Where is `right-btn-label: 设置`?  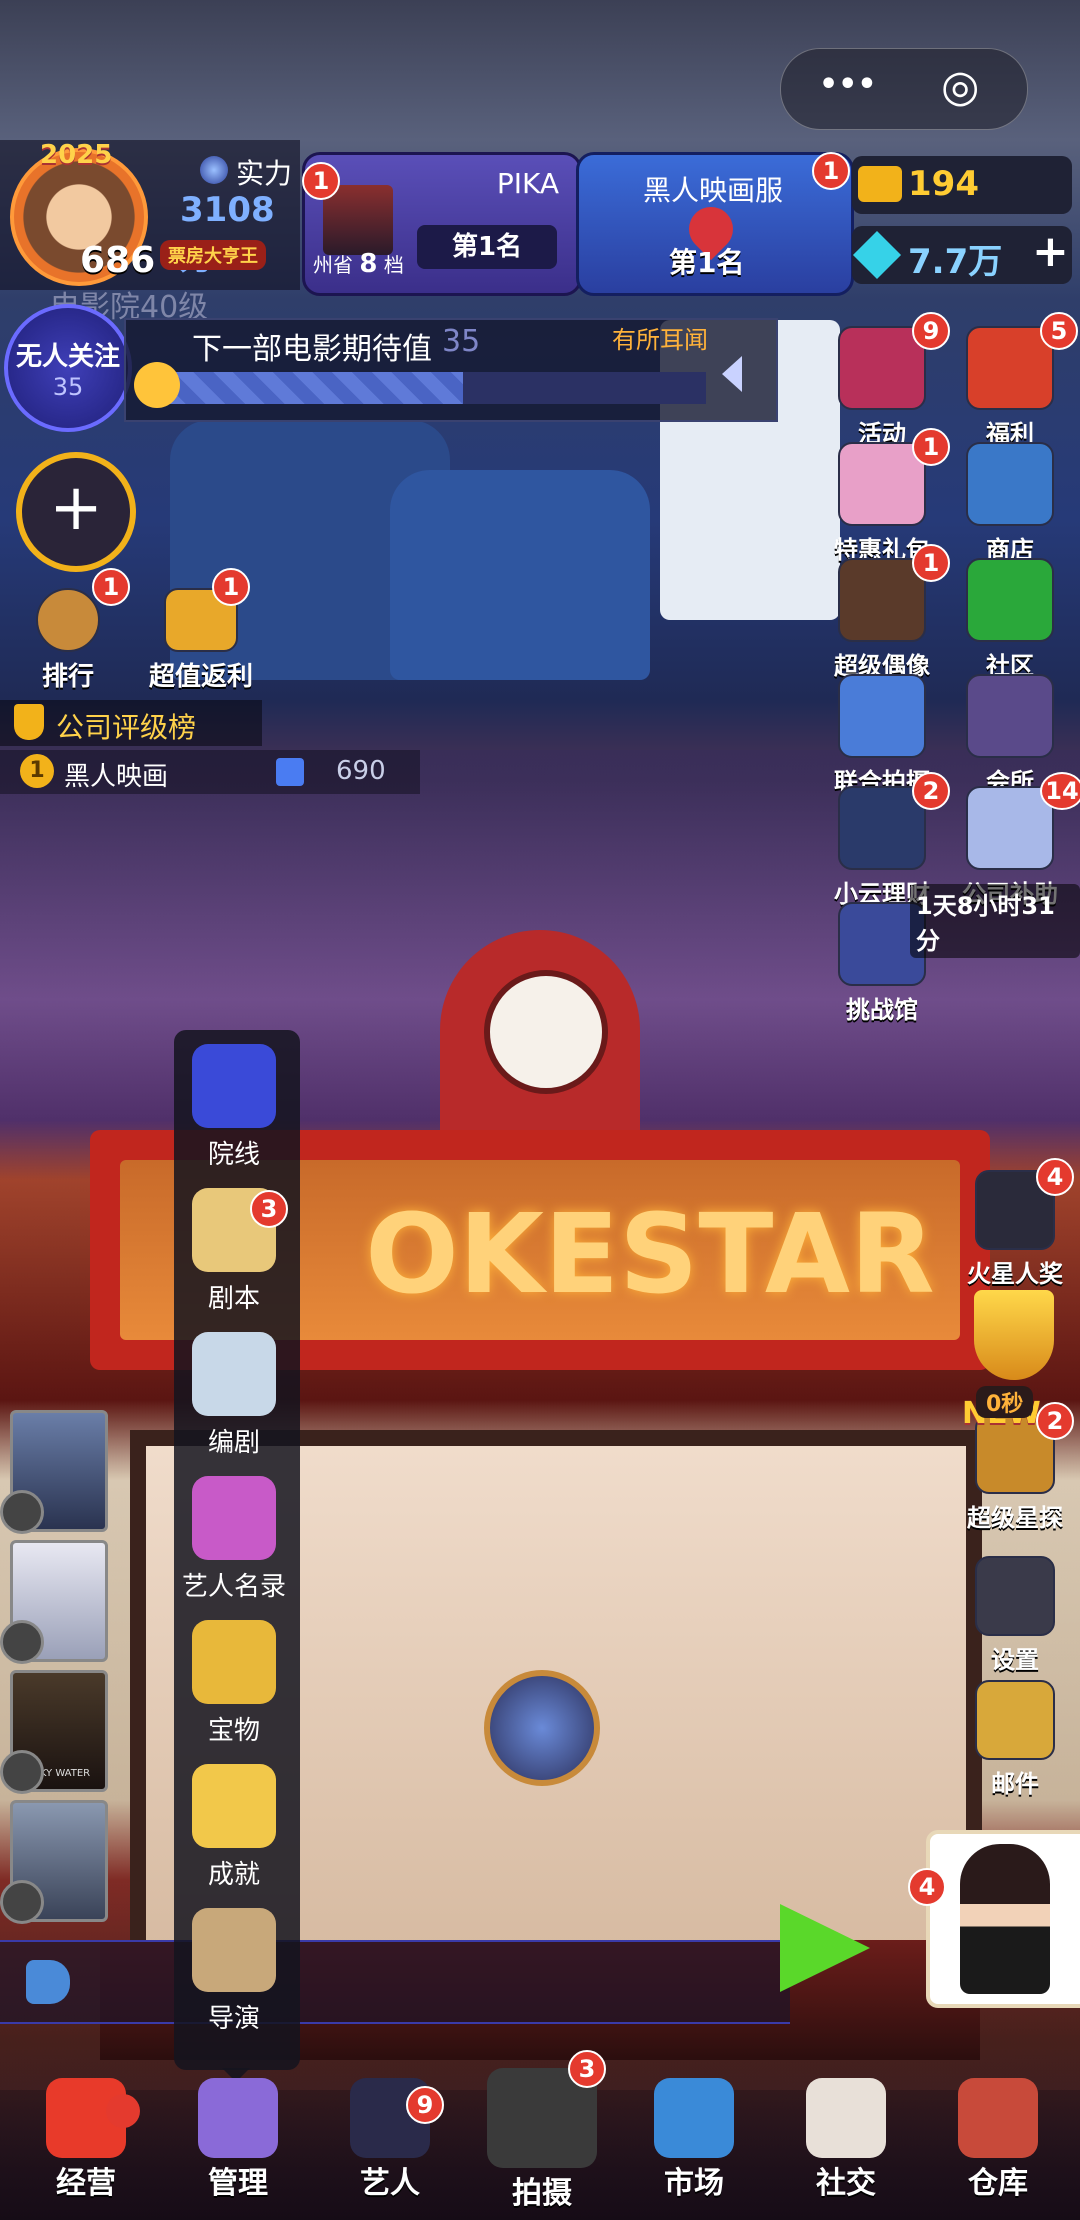 right-btn-label: 设置 is located at coordinates (1015, 1660).